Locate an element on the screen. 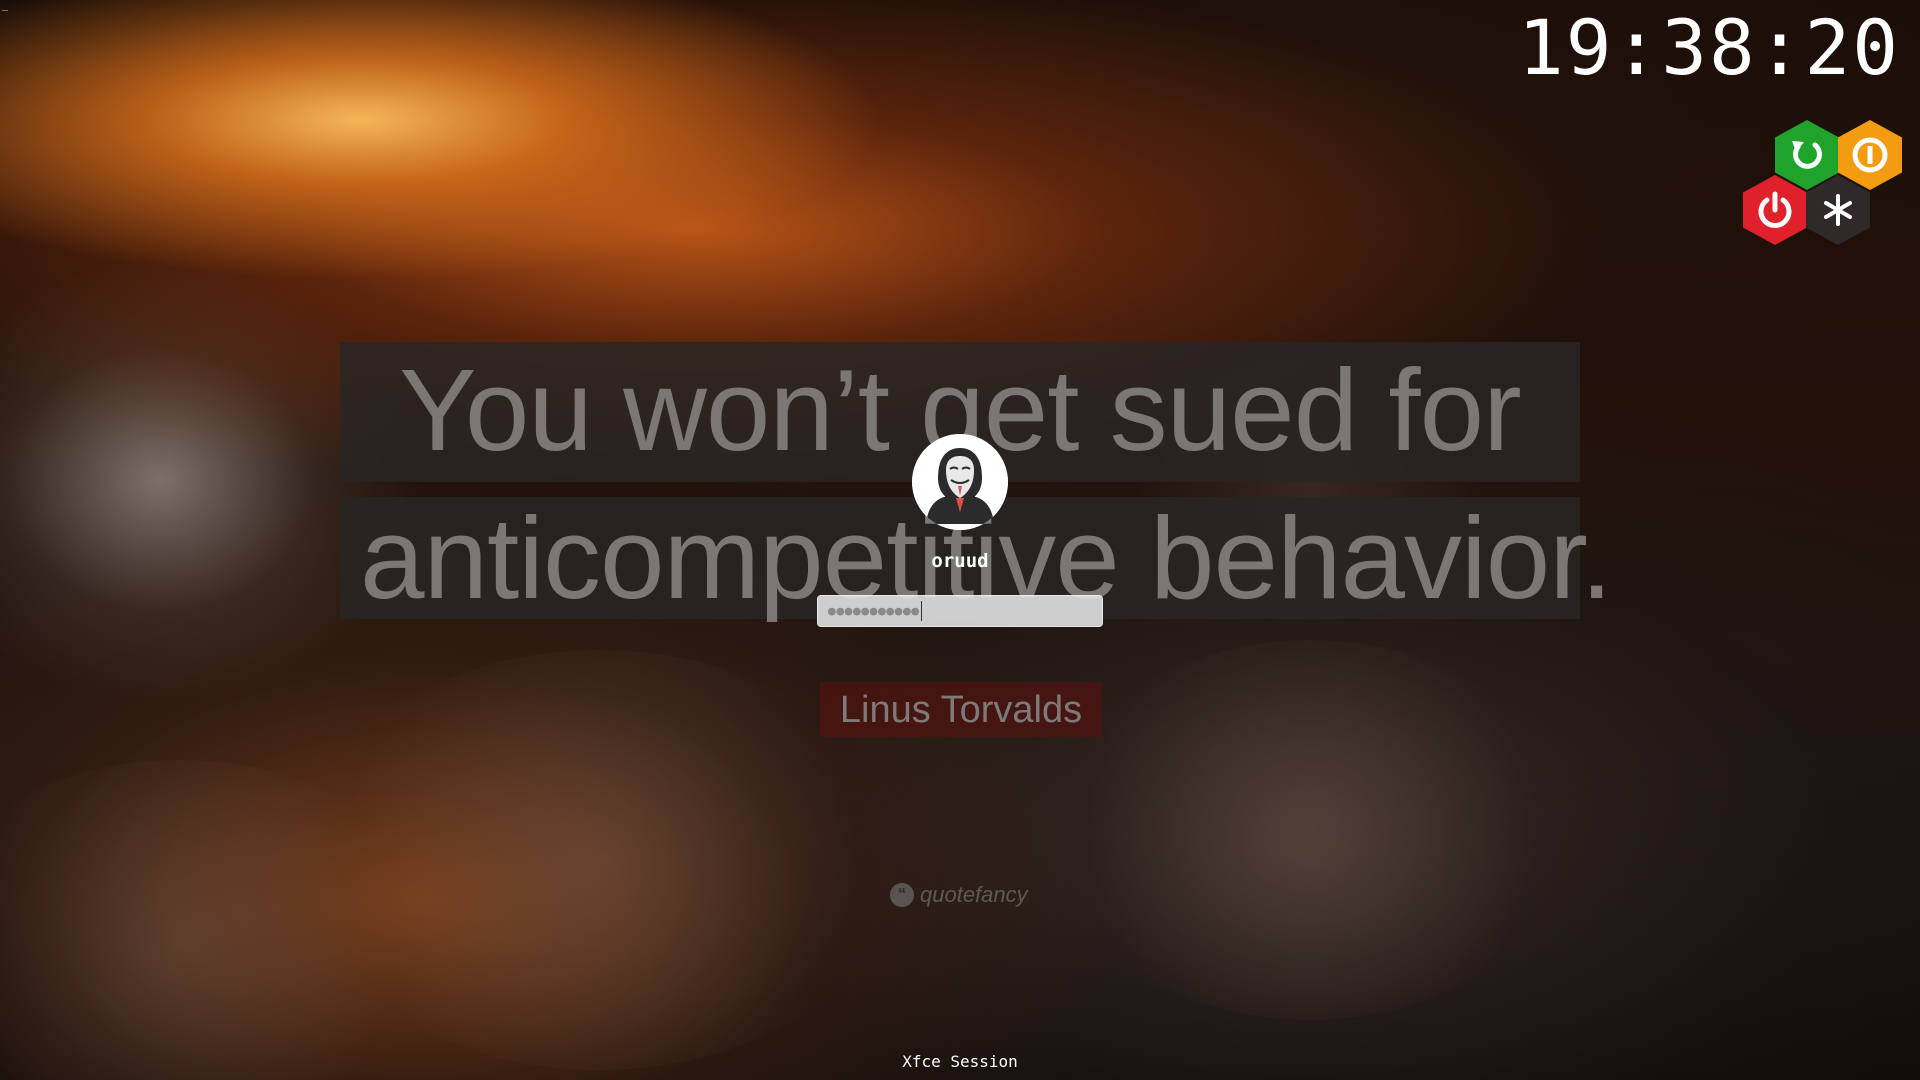 This screenshot has height=1080, width=1920. wallpaper-quote-author: Linus Torvalds is located at coordinates (961, 710).